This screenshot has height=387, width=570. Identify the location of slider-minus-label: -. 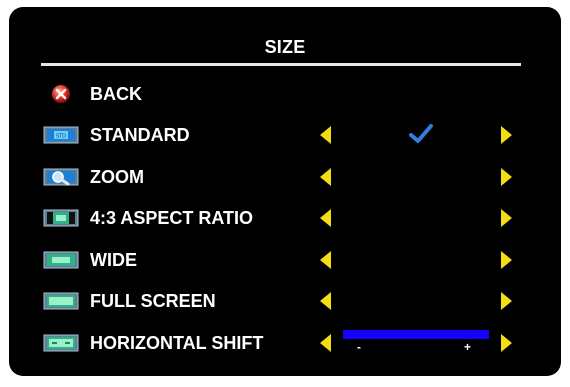
(359, 347).